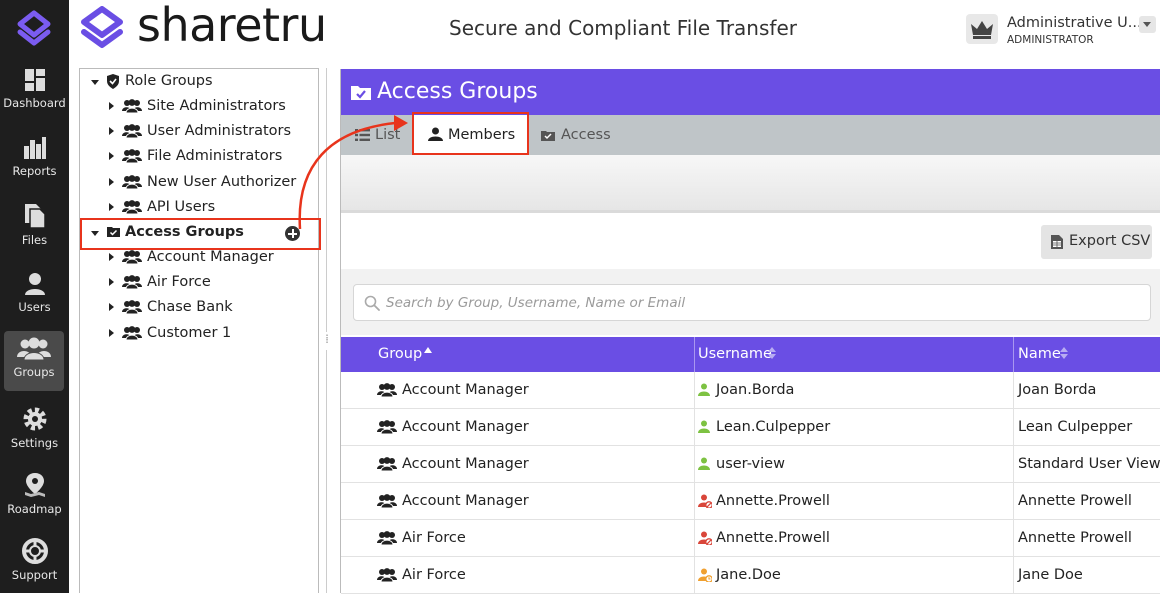  I want to click on nav-roadmap-label: Roadmap, so click(34, 509).